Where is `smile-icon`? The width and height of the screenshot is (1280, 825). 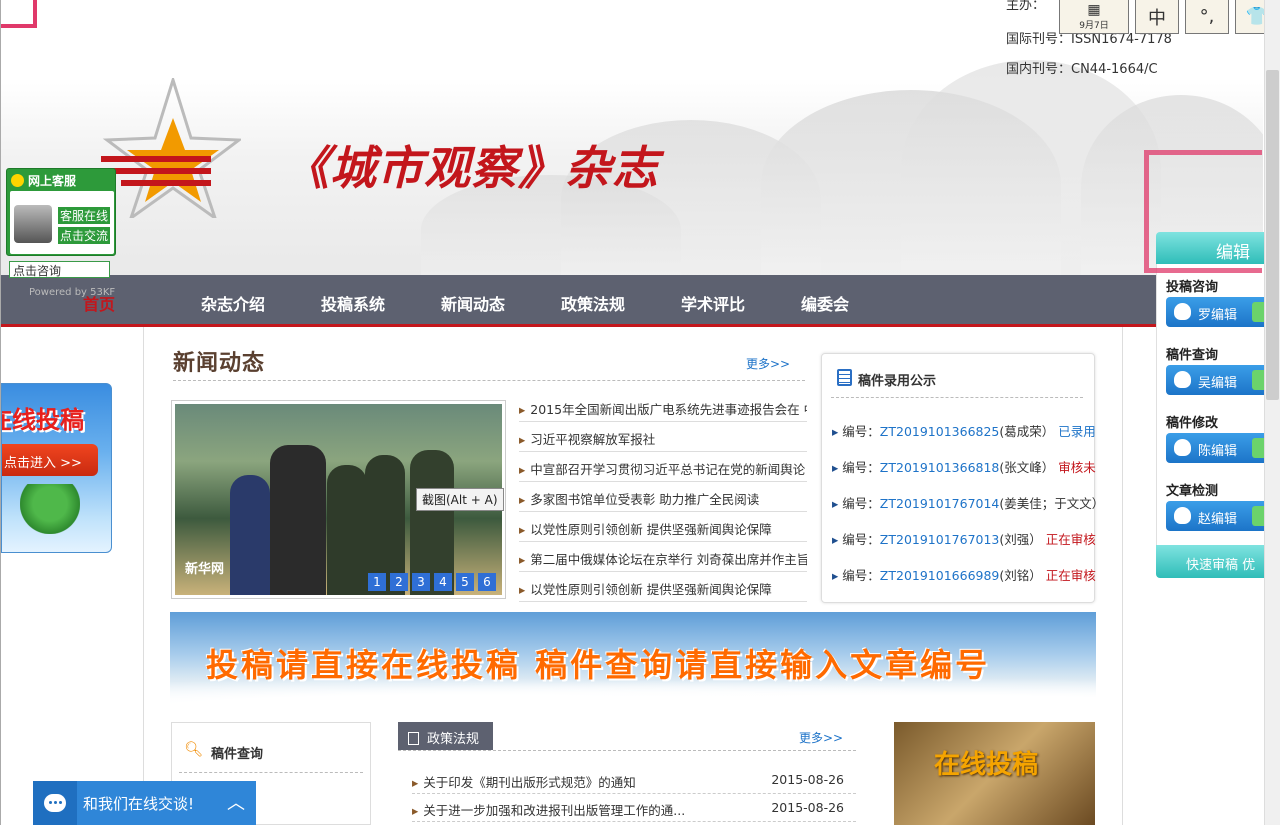
smile-icon is located at coordinates (17, 180).